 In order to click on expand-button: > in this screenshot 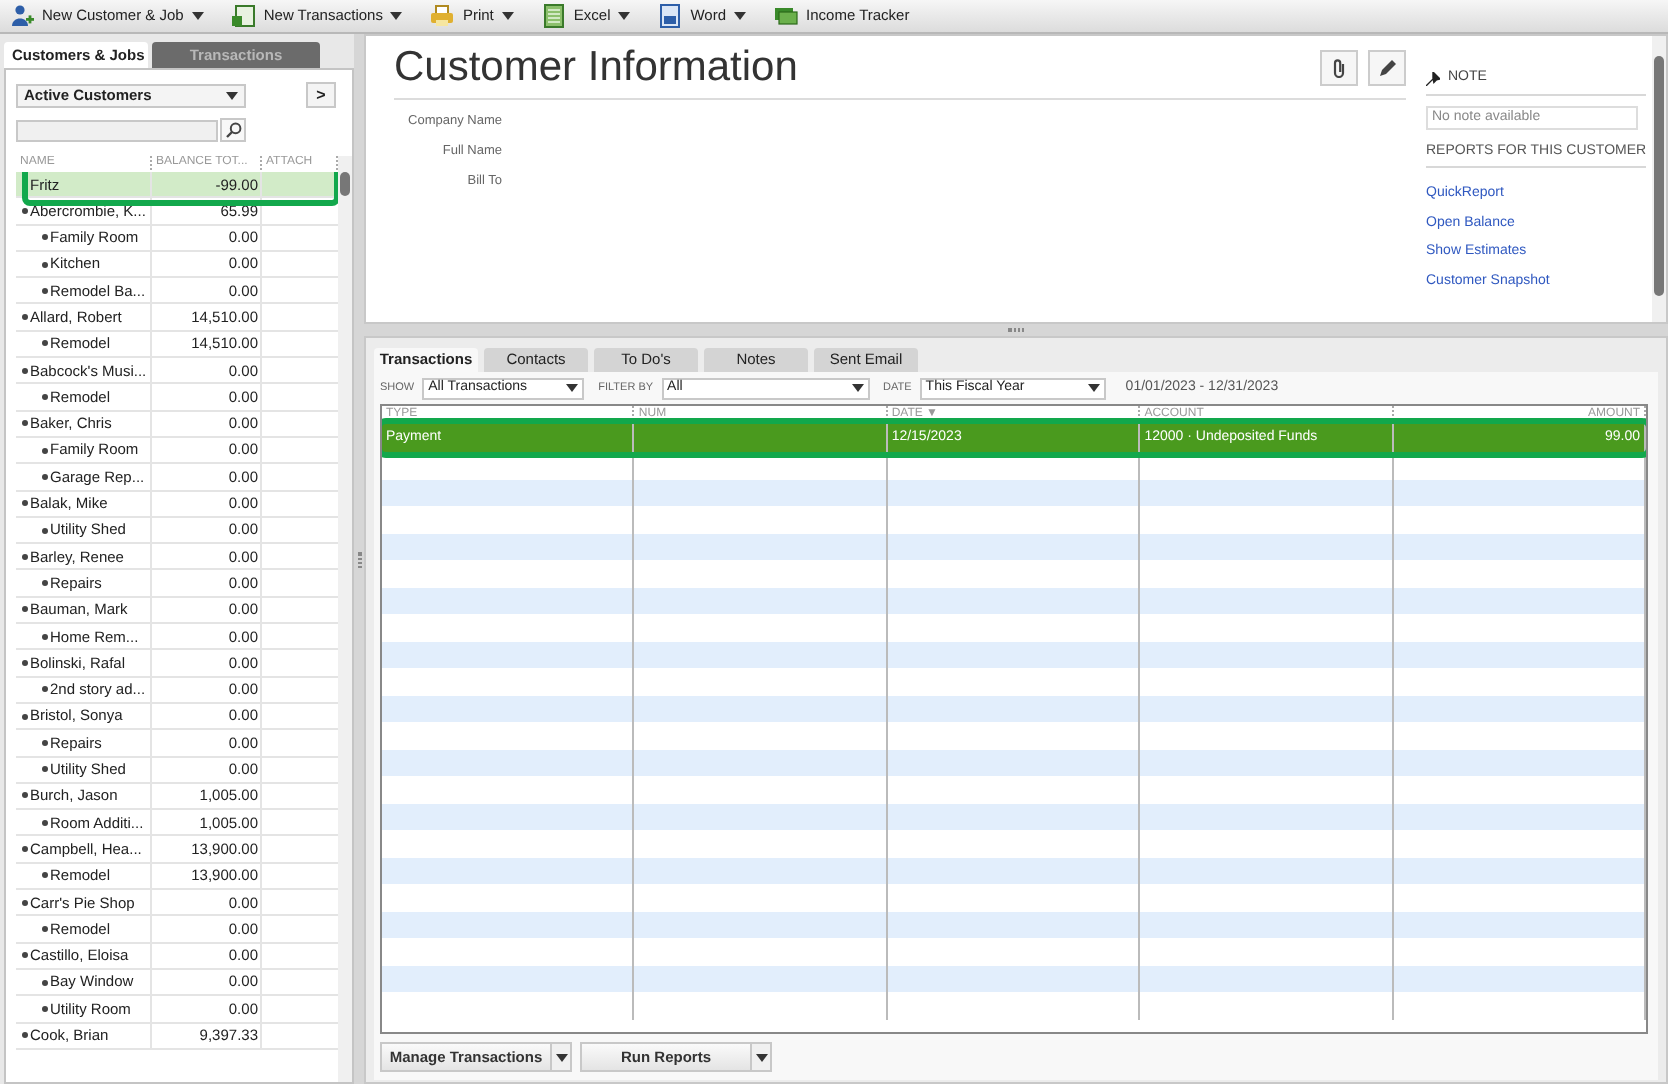, I will do `click(321, 95)`.